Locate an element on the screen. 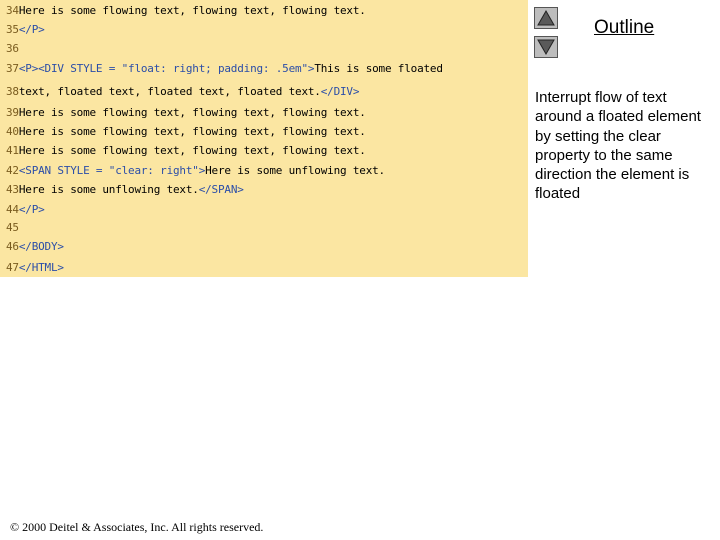 Image resolution: width=720 pixels, height=540 pixels. code-text: This is some floated is located at coordinates (378, 68).